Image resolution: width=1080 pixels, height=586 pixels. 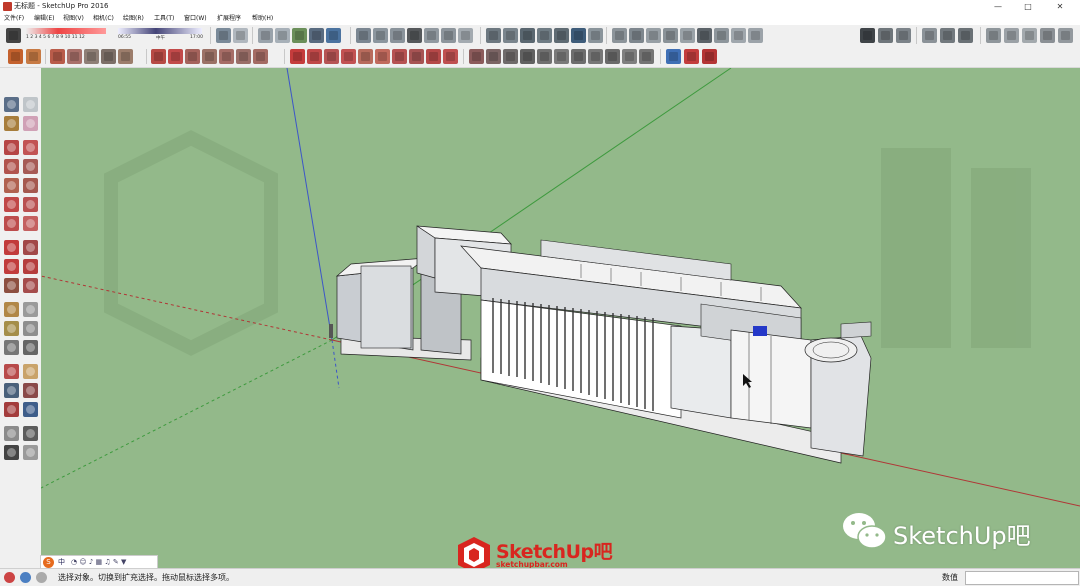 What do you see at coordinates (73, 19) in the screenshot?
I see `menu-view: 视图(V)` at bounding box center [73, 19].